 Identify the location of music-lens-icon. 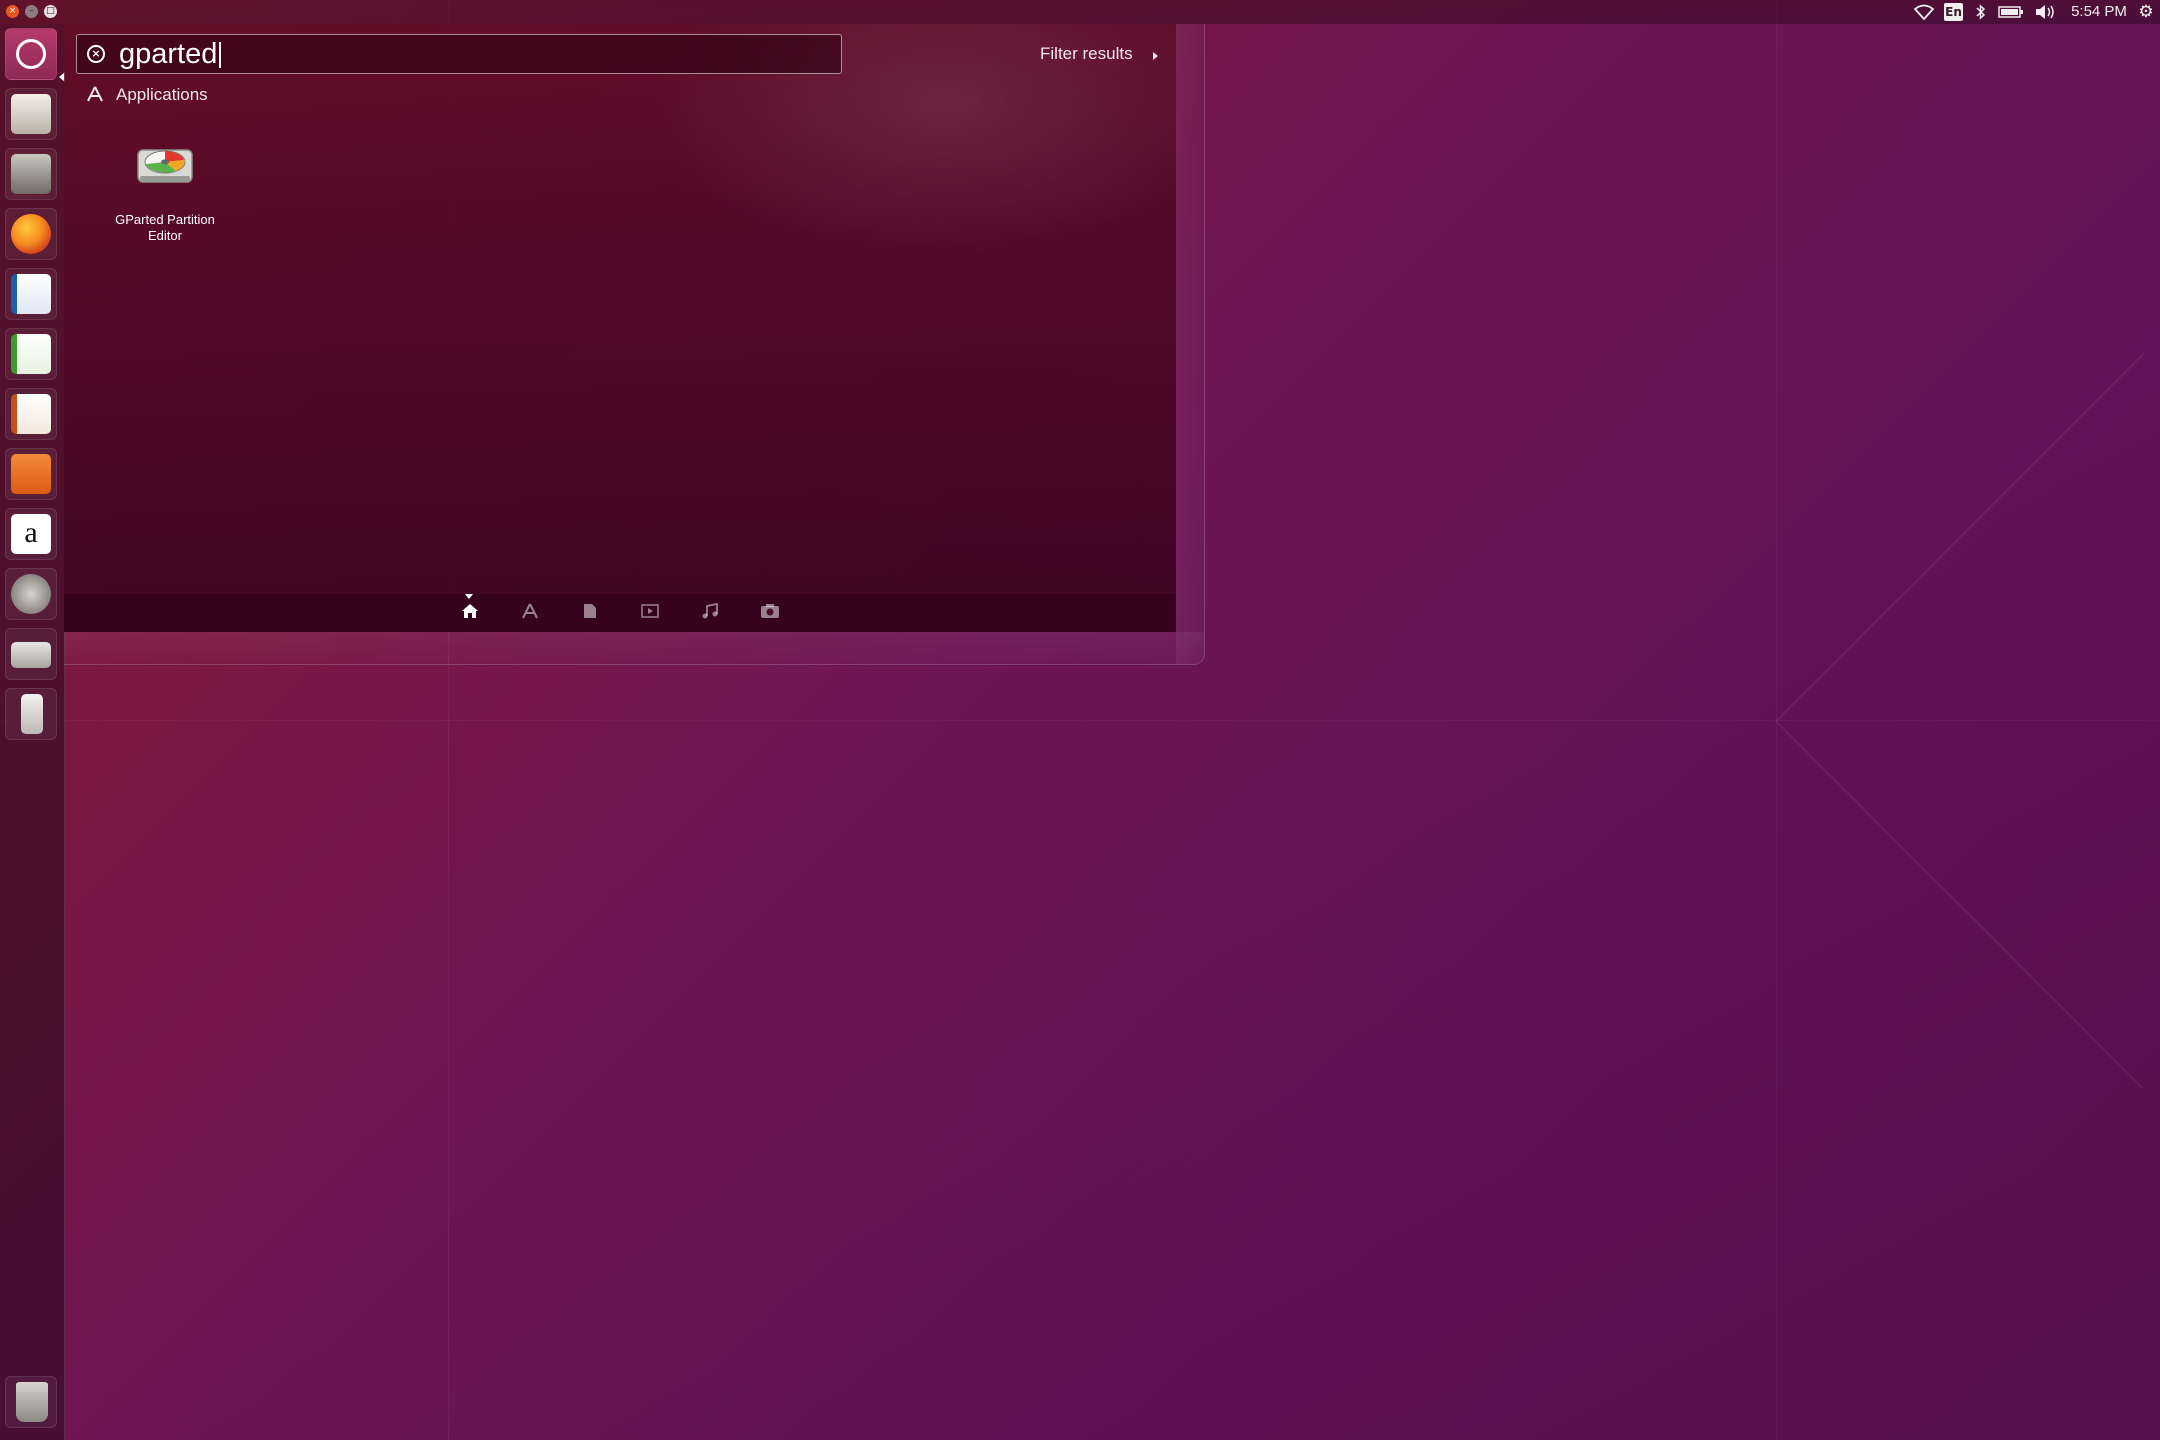
(710, 614).